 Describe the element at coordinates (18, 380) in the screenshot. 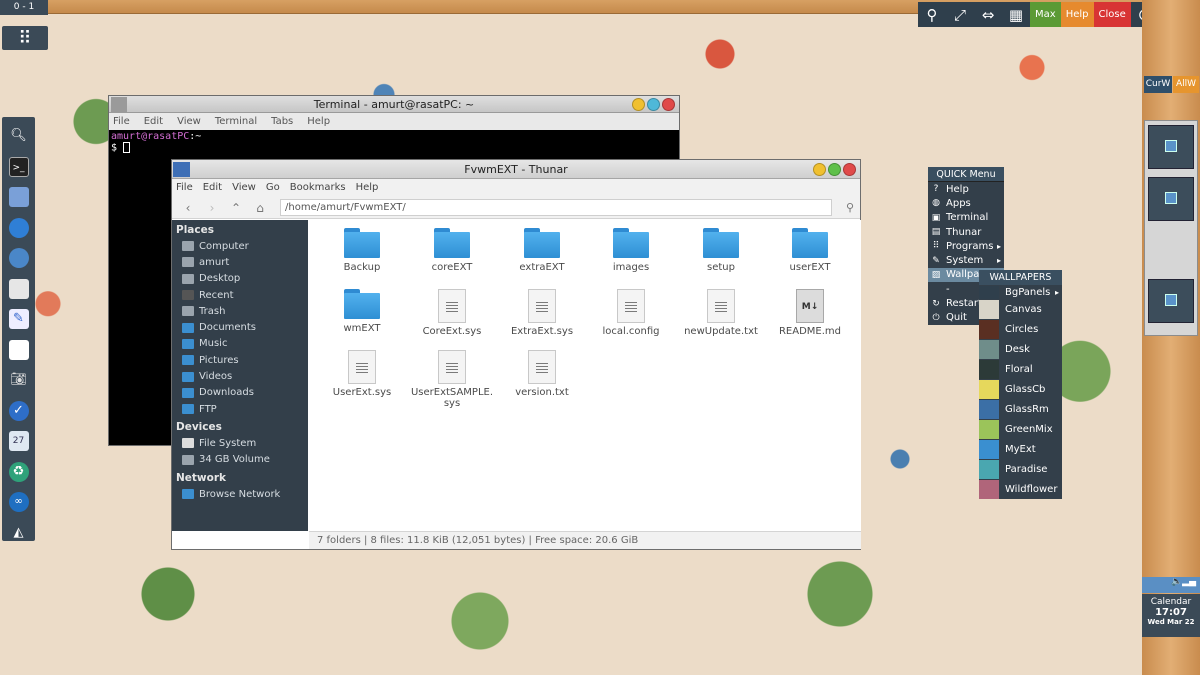

I see `dock-camera: 📷︎` at that location.